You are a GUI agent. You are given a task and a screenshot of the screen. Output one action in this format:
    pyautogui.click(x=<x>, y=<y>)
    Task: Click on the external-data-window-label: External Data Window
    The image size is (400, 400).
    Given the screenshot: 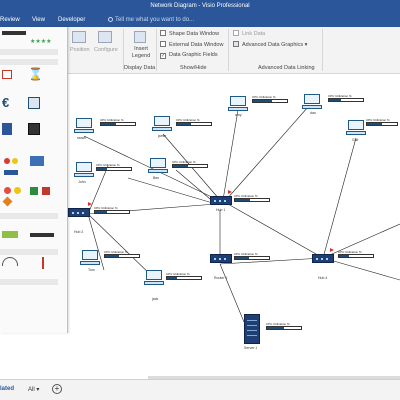 What is the action you would take?
    pyautogui.click(x=196, y=45)
    